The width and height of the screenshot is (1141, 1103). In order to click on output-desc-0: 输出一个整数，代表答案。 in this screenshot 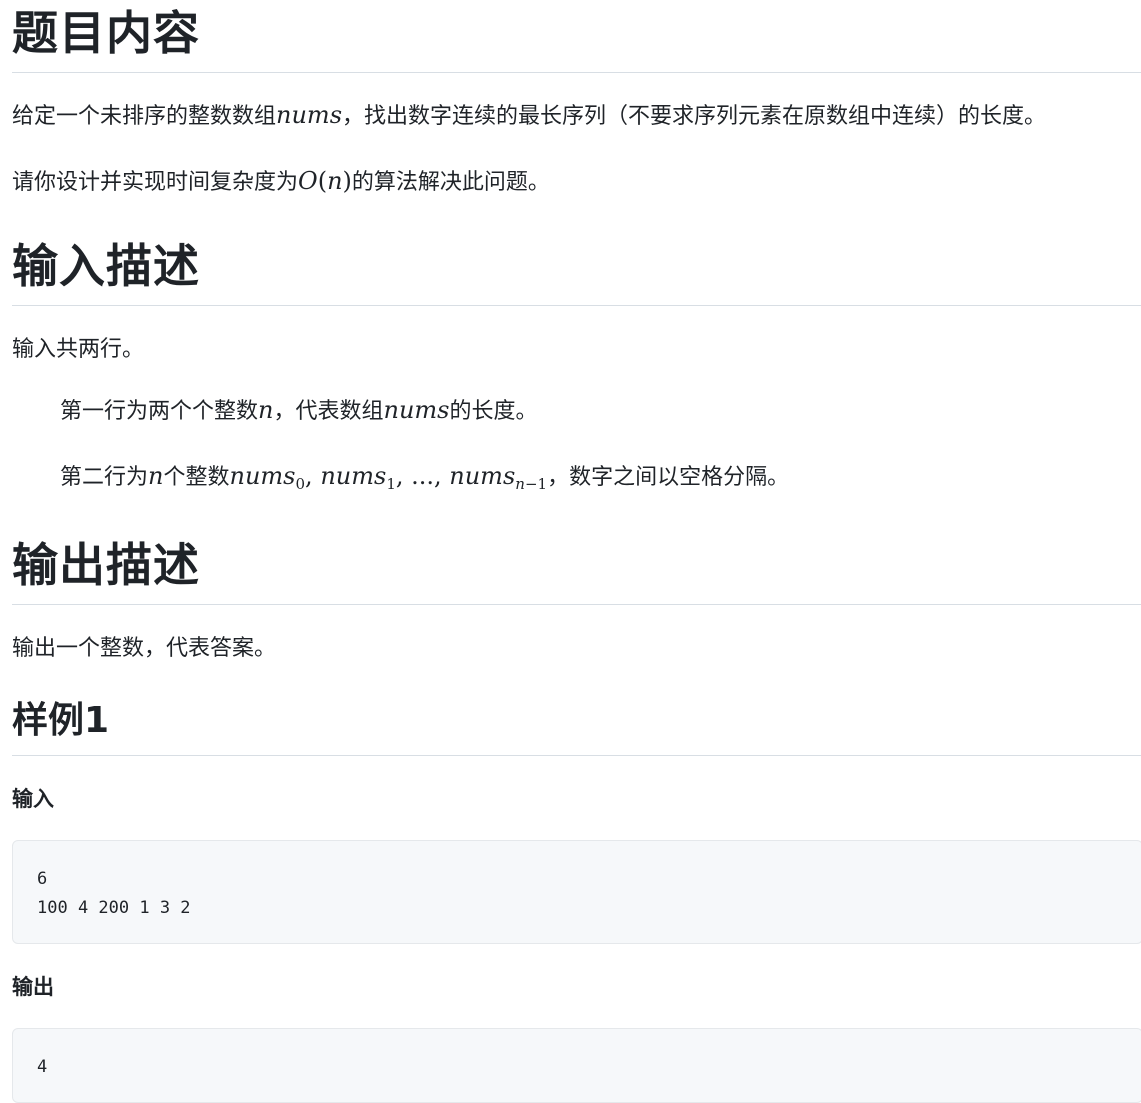, I will do `click(144, 648)`.